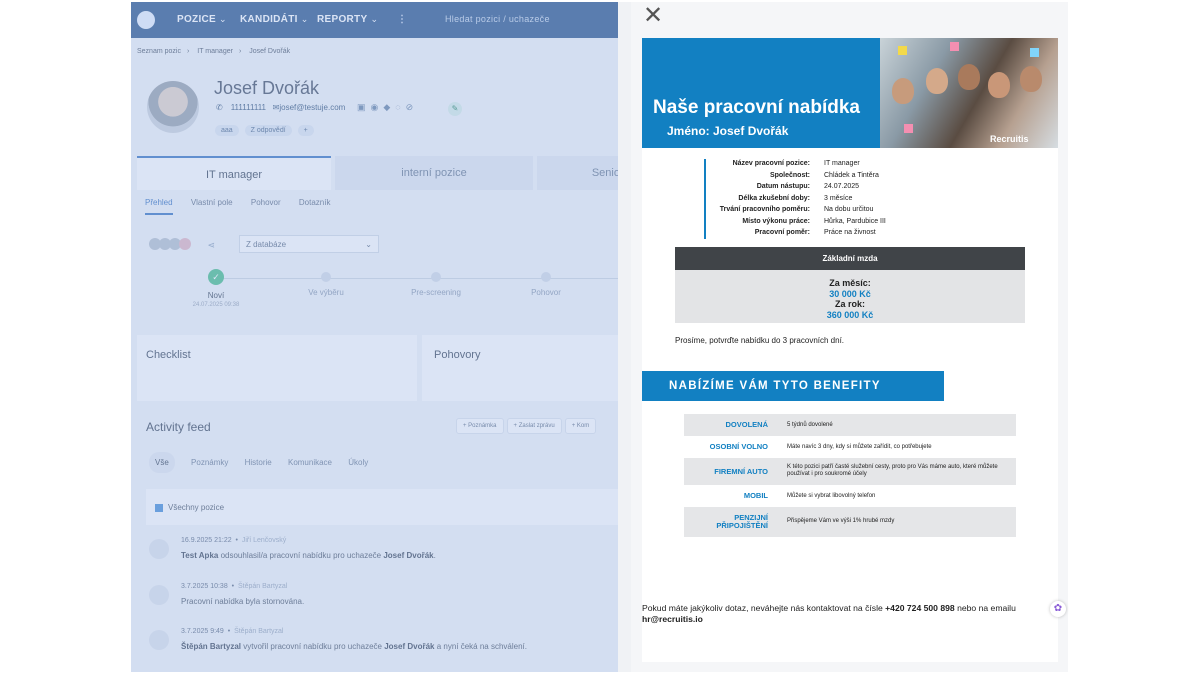 The width and height of the screenshot is (1200, 675). I want to click on detail-row: Trvání pracovního poměru: Na dobu určitou, so click(796, 209).